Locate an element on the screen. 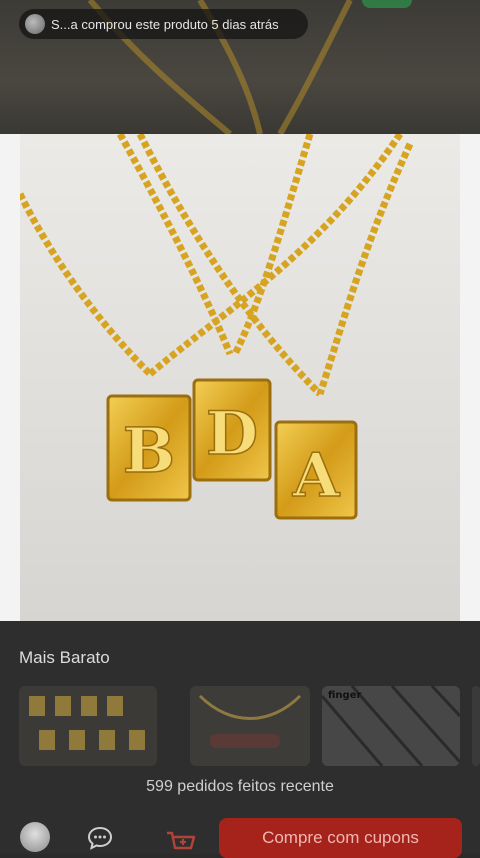 This screenshot has width=480, height=858. pendant-a: A is located at coordinates (316, 470).